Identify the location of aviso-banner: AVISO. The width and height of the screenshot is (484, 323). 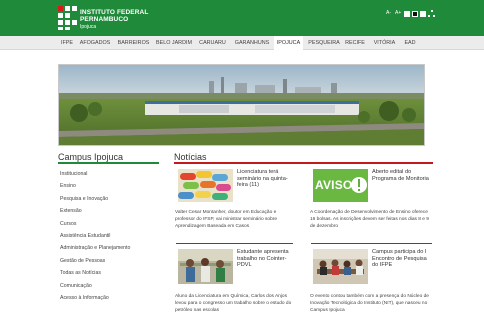
(340, 185).